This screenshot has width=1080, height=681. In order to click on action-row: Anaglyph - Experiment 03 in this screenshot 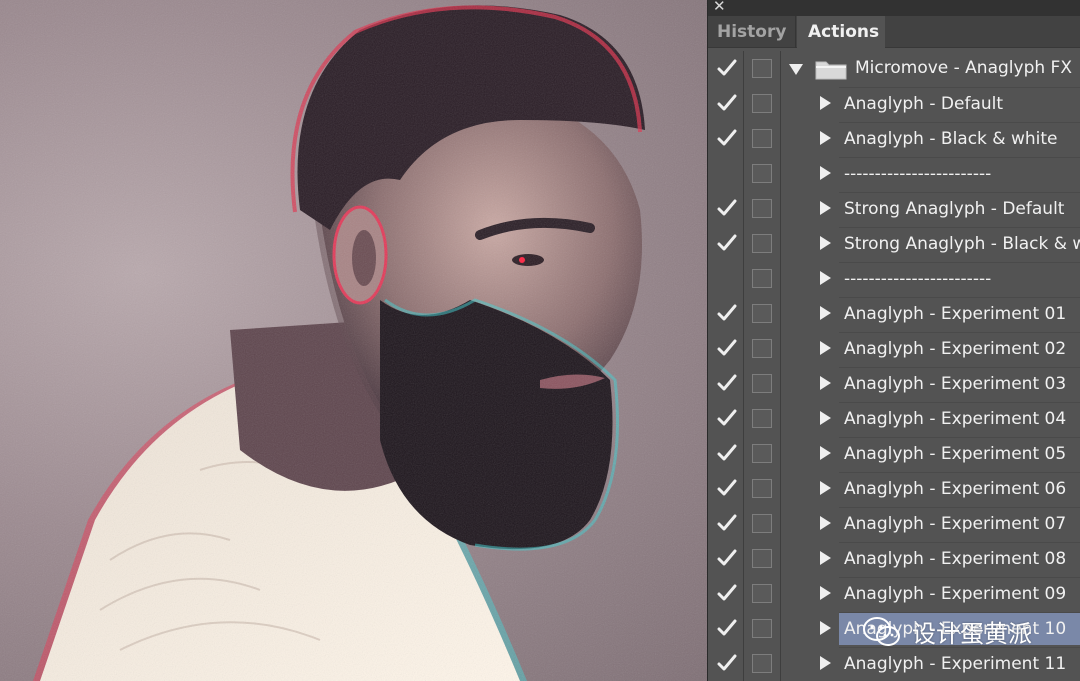, I will do `click(894, 383)`.